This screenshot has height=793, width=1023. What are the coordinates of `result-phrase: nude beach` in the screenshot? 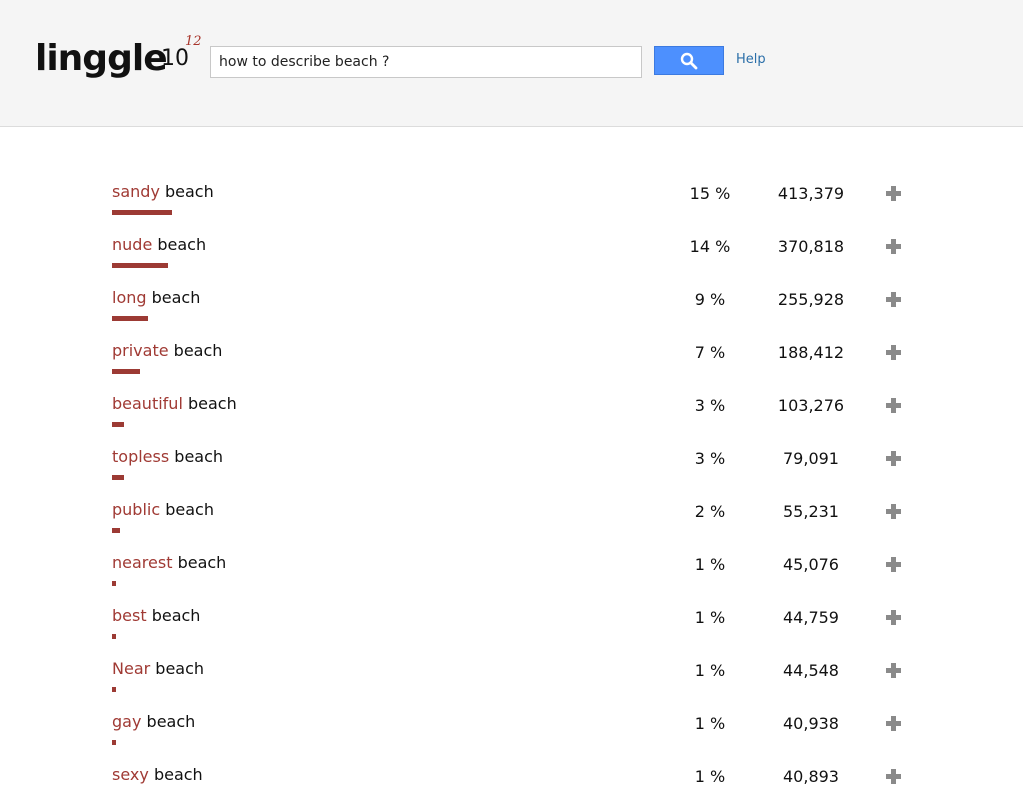 It's located at (159, 244).